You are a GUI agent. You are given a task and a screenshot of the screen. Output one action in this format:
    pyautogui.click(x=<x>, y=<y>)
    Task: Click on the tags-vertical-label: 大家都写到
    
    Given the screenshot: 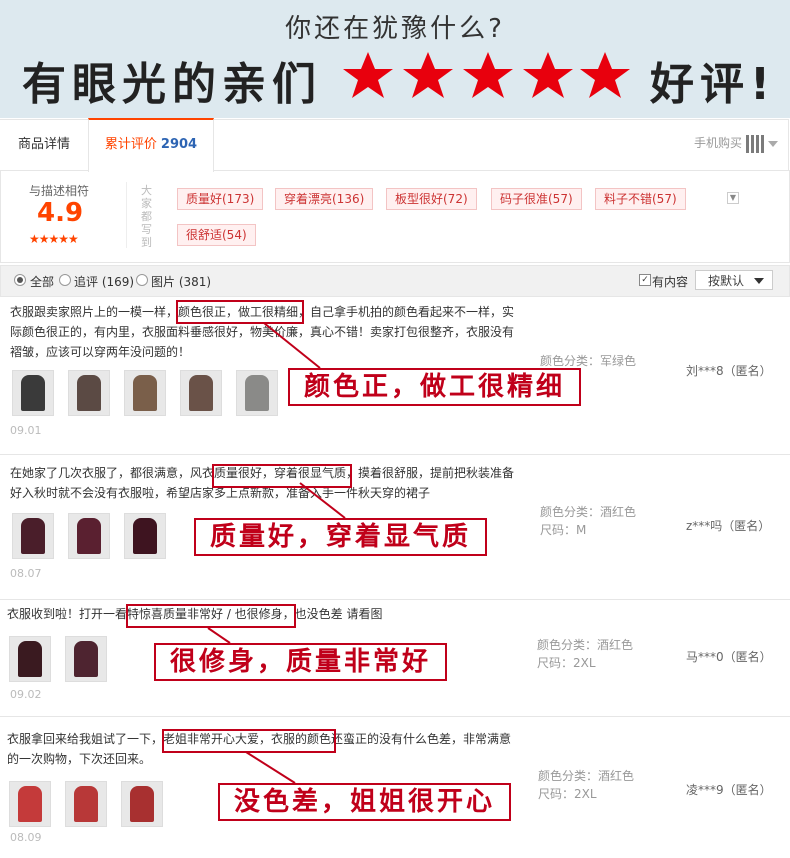 What is the action you would take?
    pyautogui.click(x=146, y=216)
    